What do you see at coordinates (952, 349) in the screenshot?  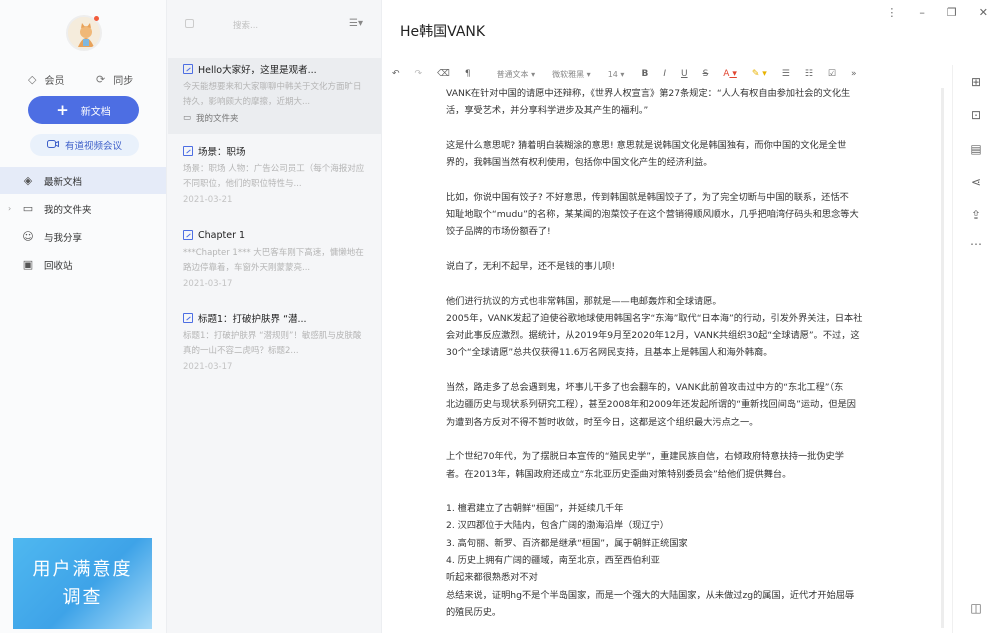 I see `rail-divider` at bounding box center [952, 349].